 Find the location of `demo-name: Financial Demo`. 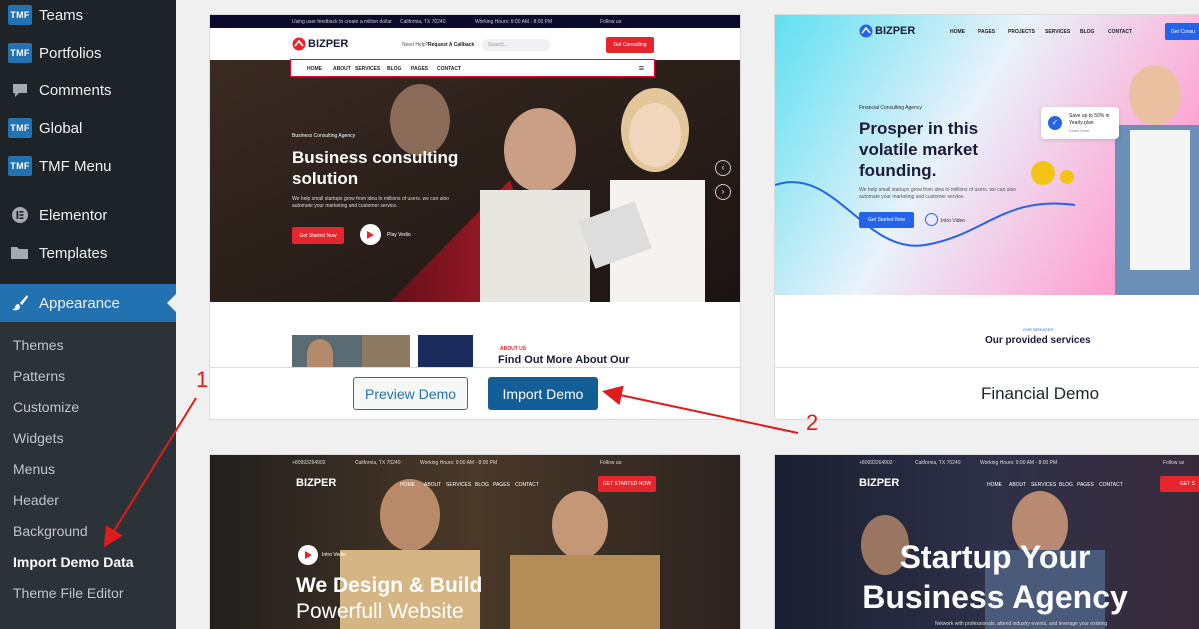

demo-name: Financial Demo is located at coordinates (1040, 393).